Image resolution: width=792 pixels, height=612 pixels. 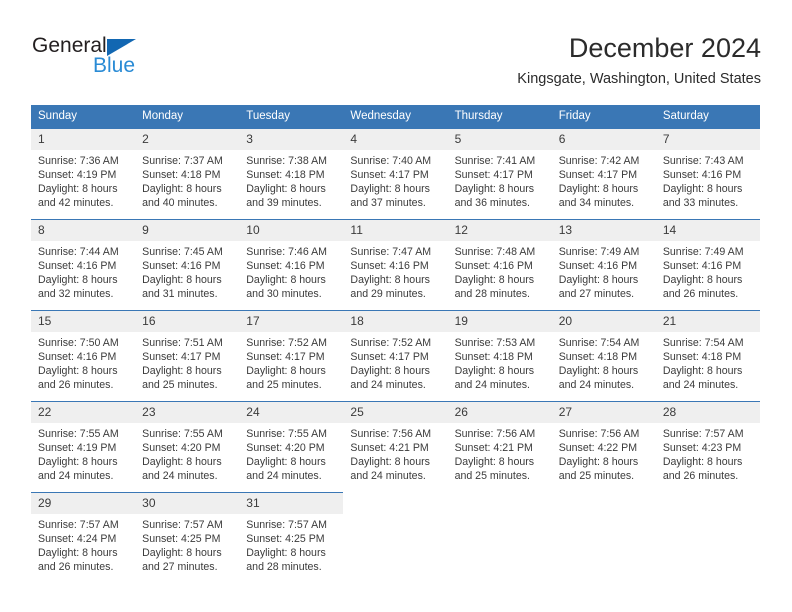 What do you see at coordinates (499, 230) in the screenshot?
I see `day-number: 12` at bounding box center [499, 230].